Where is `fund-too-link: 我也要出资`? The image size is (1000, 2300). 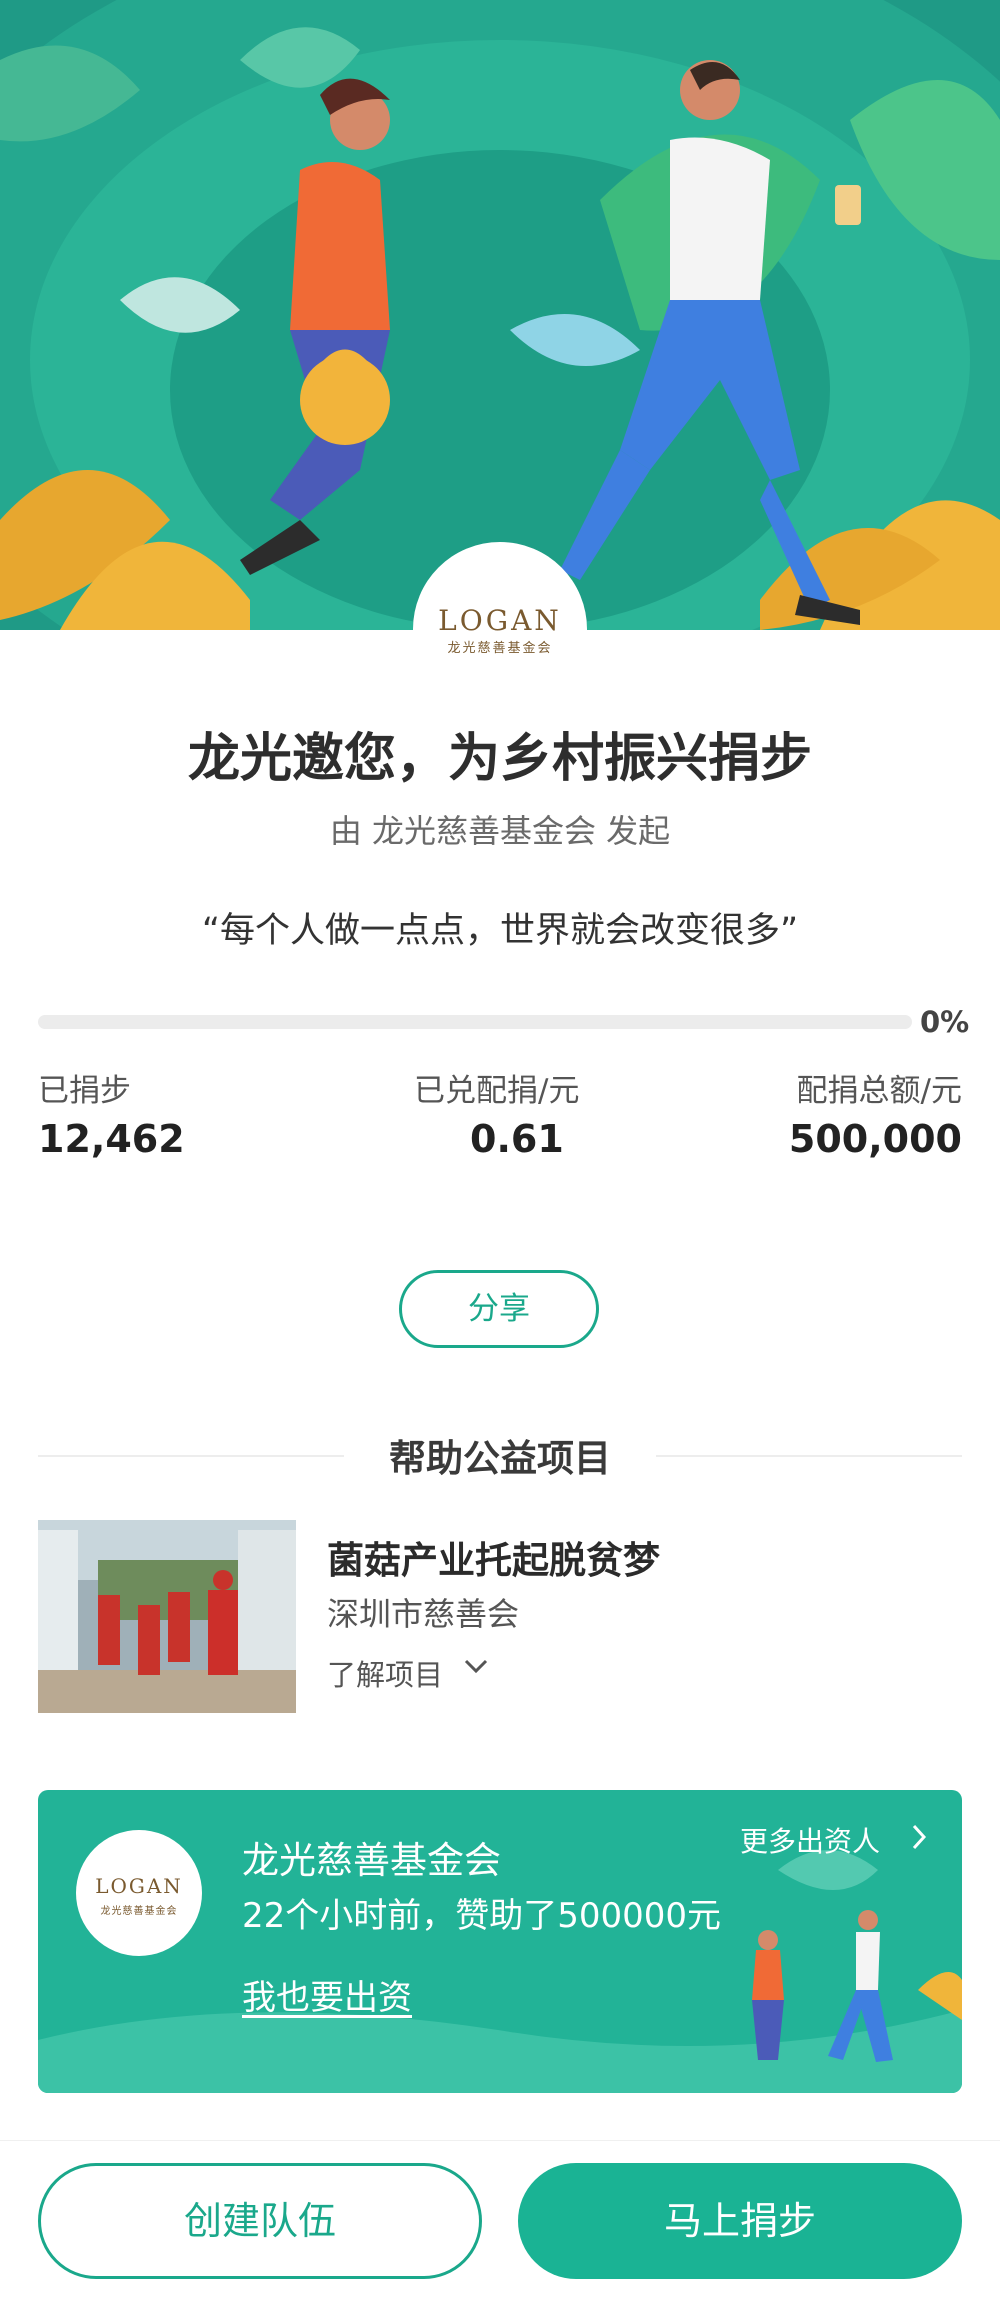 fund-too-link: 我也要出资 is located at coordinates (327, 1994).